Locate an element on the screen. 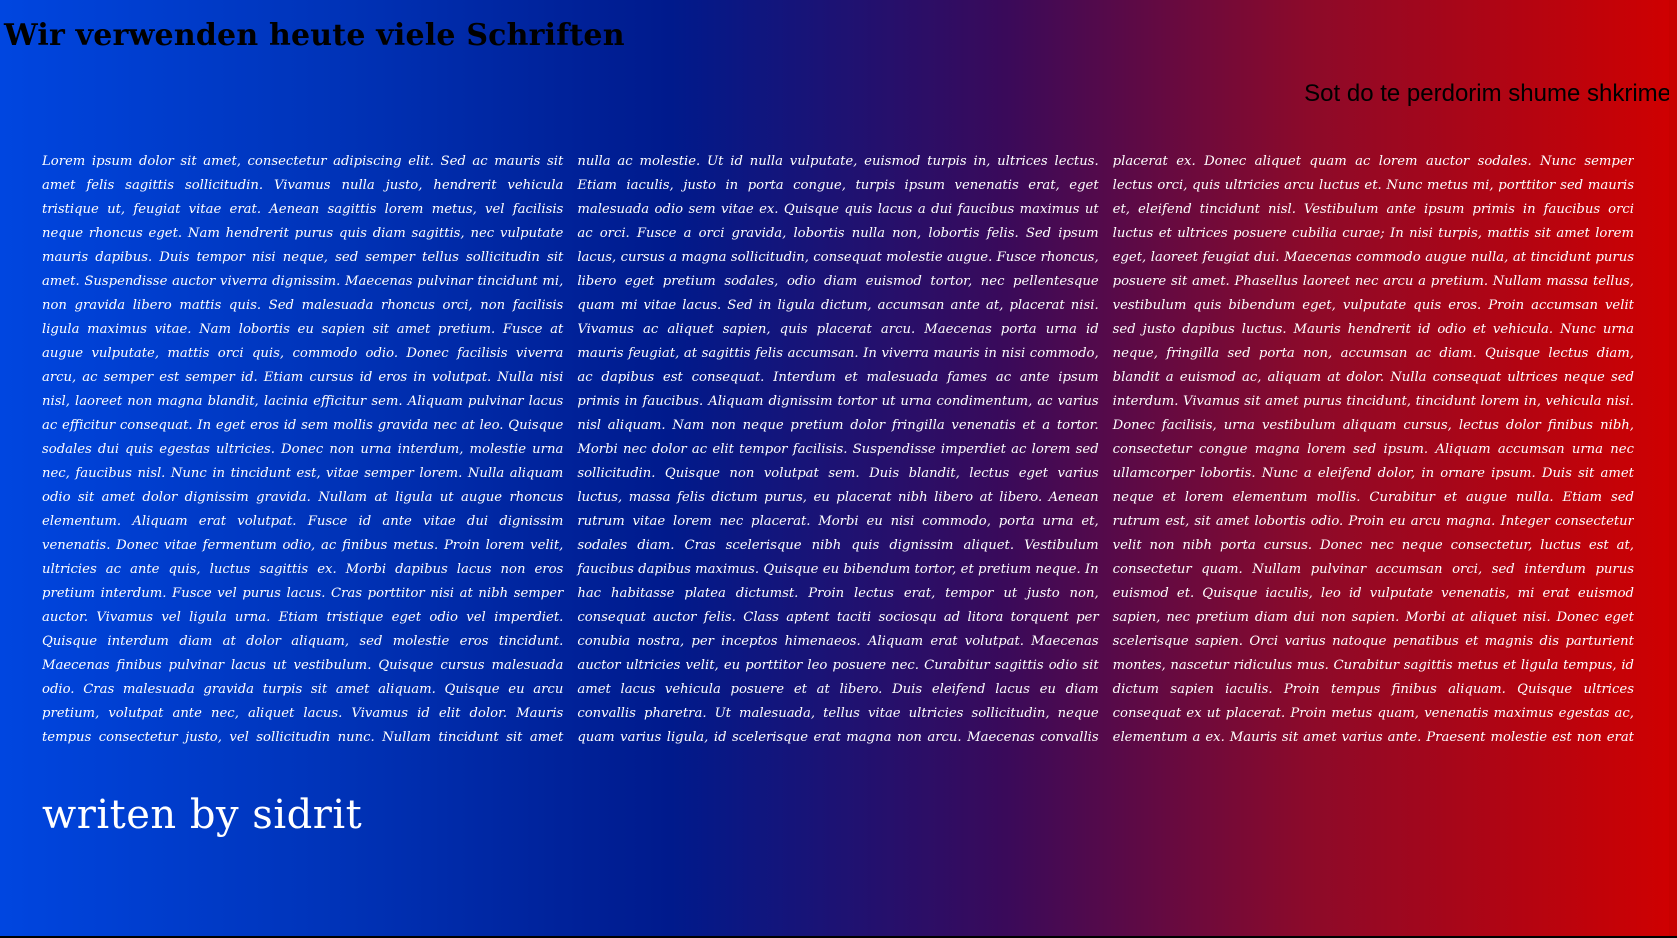  page-title: Wir verwenden heute viele Schriften is located at coordinates (314, 35).